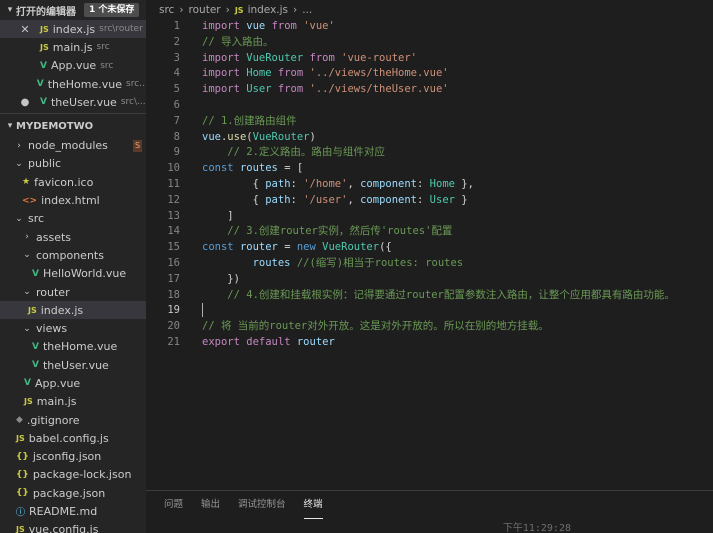 Image resolution: width=713 pixels, height=533 pixels. What do you see at coordinates (46, 12) in the screenshot?
I see `open-editors-title: 打开的编辑器` at bounding box center [46, 12].